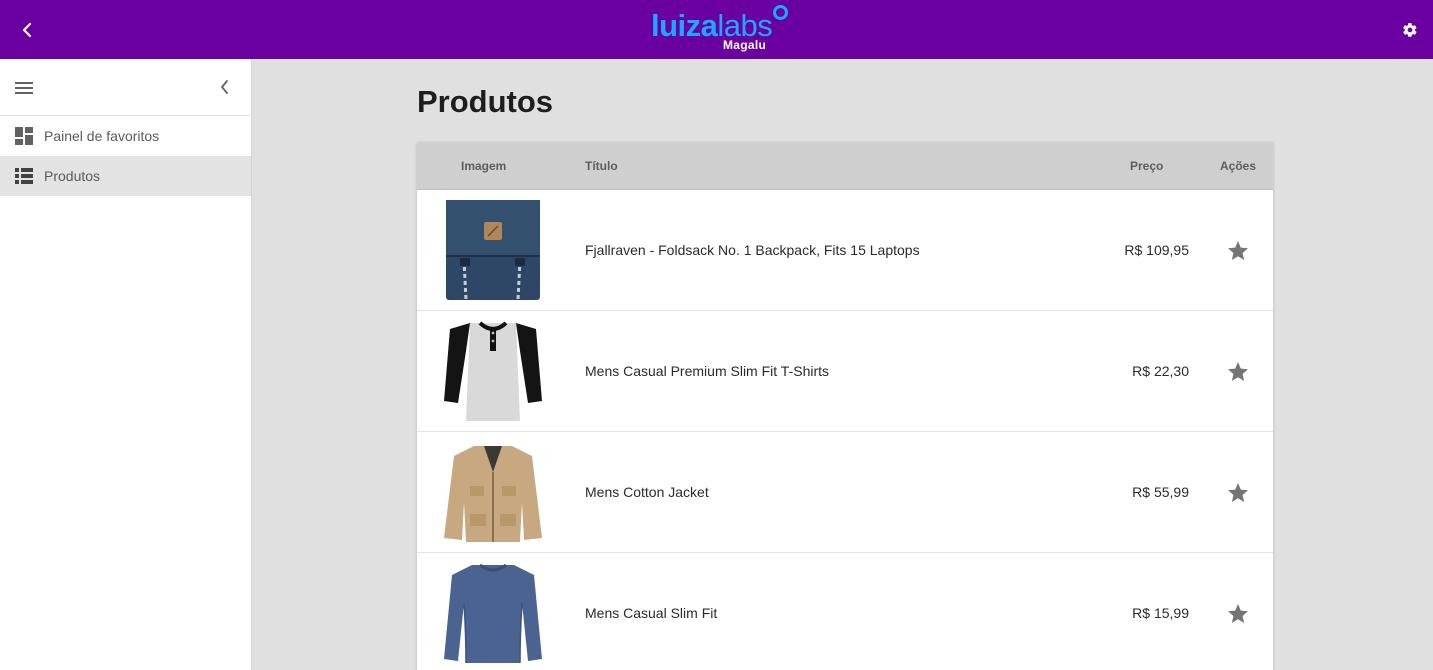 The image size is (1433, 670). I want to click on back-button, so click(27, 30).